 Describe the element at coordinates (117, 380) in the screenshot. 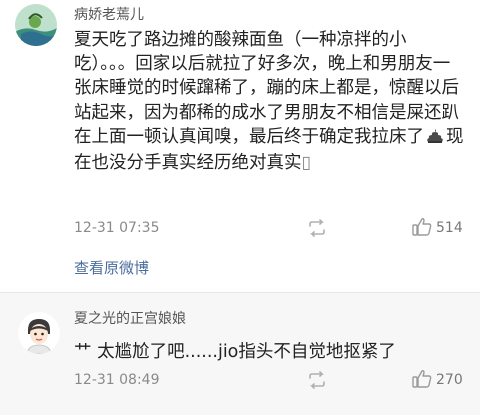

I see `timestamp: 12-31 08:49` at that location.